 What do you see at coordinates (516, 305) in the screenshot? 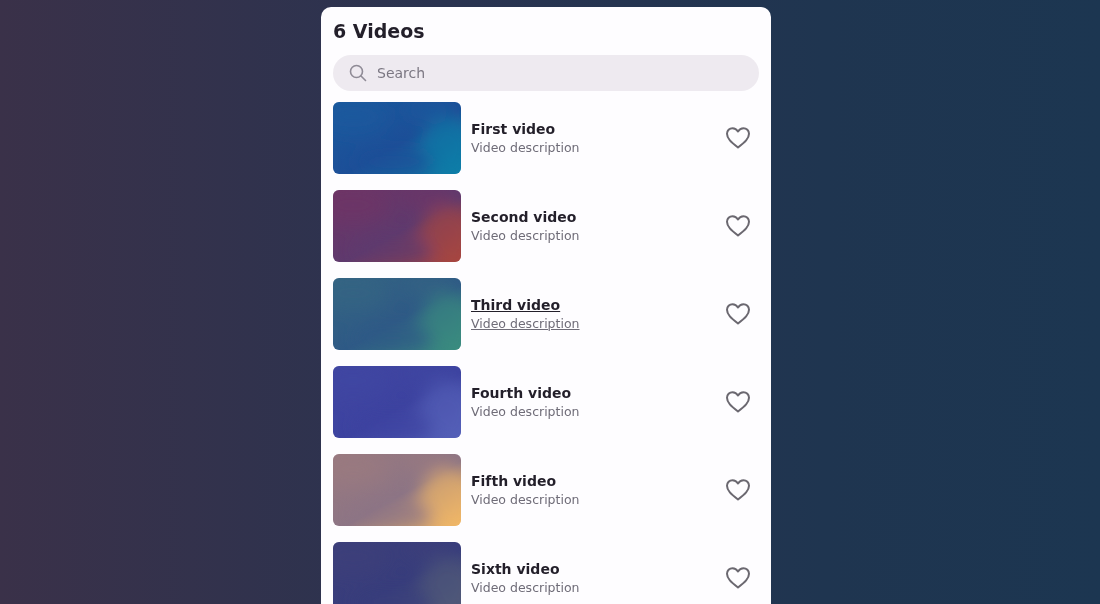
I see `video-title: Third video` at bounding box center [516, 305].